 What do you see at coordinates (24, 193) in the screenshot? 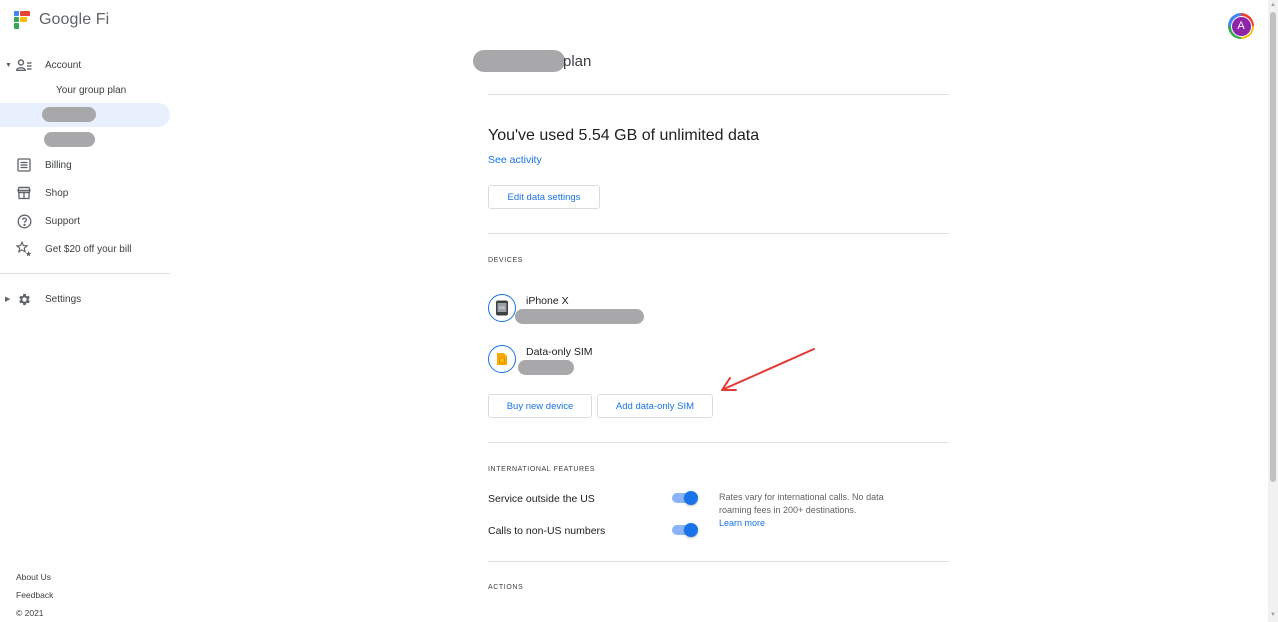
I see `store-icon` at bounding box center [24, 193].